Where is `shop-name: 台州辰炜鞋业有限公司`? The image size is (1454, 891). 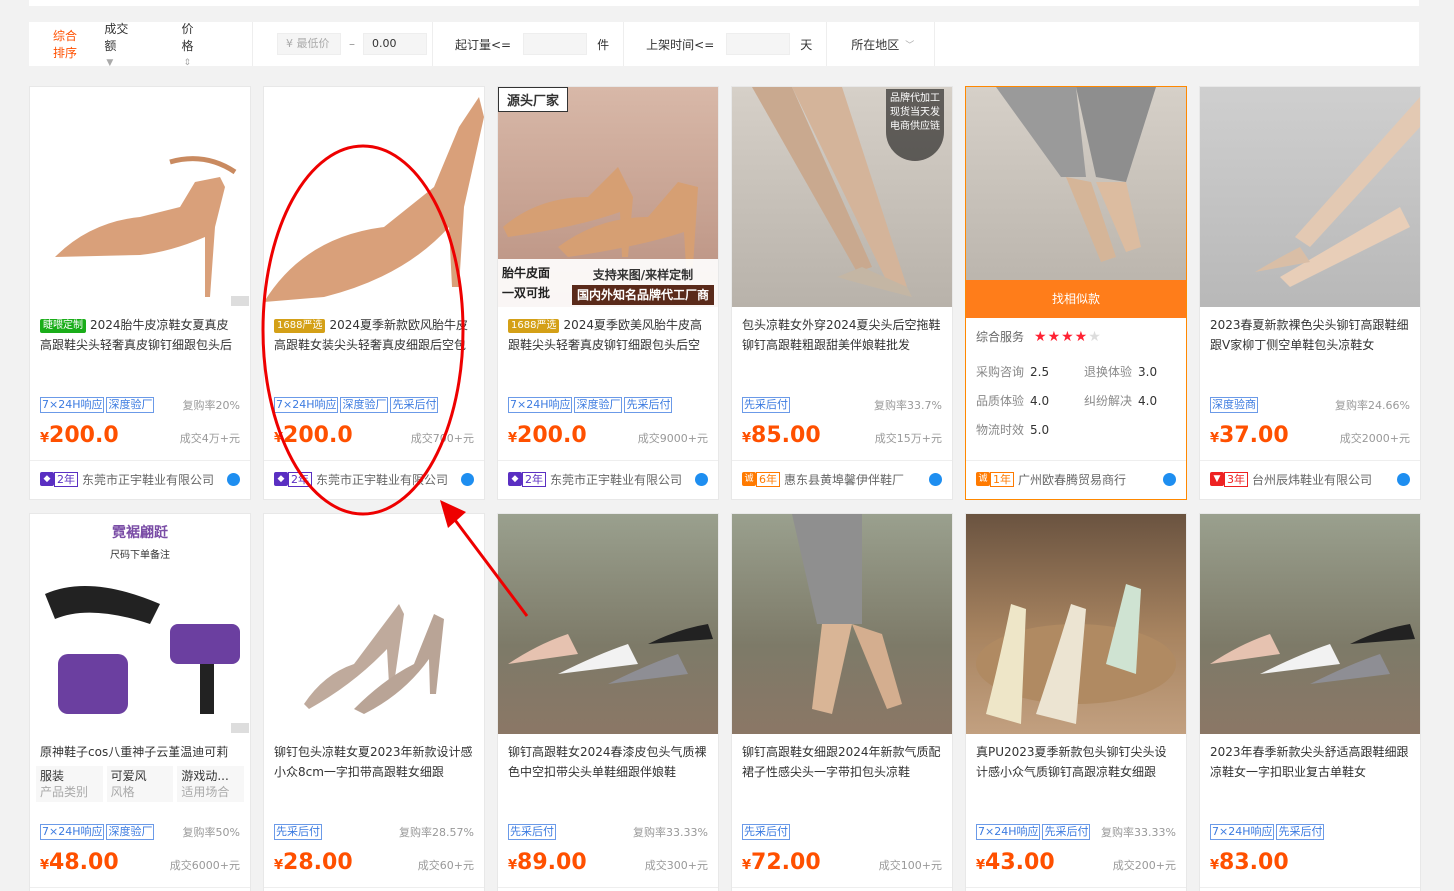
shop-name: 台州辰炜鞋业有限公司 is located at coordinates (1322, 479).